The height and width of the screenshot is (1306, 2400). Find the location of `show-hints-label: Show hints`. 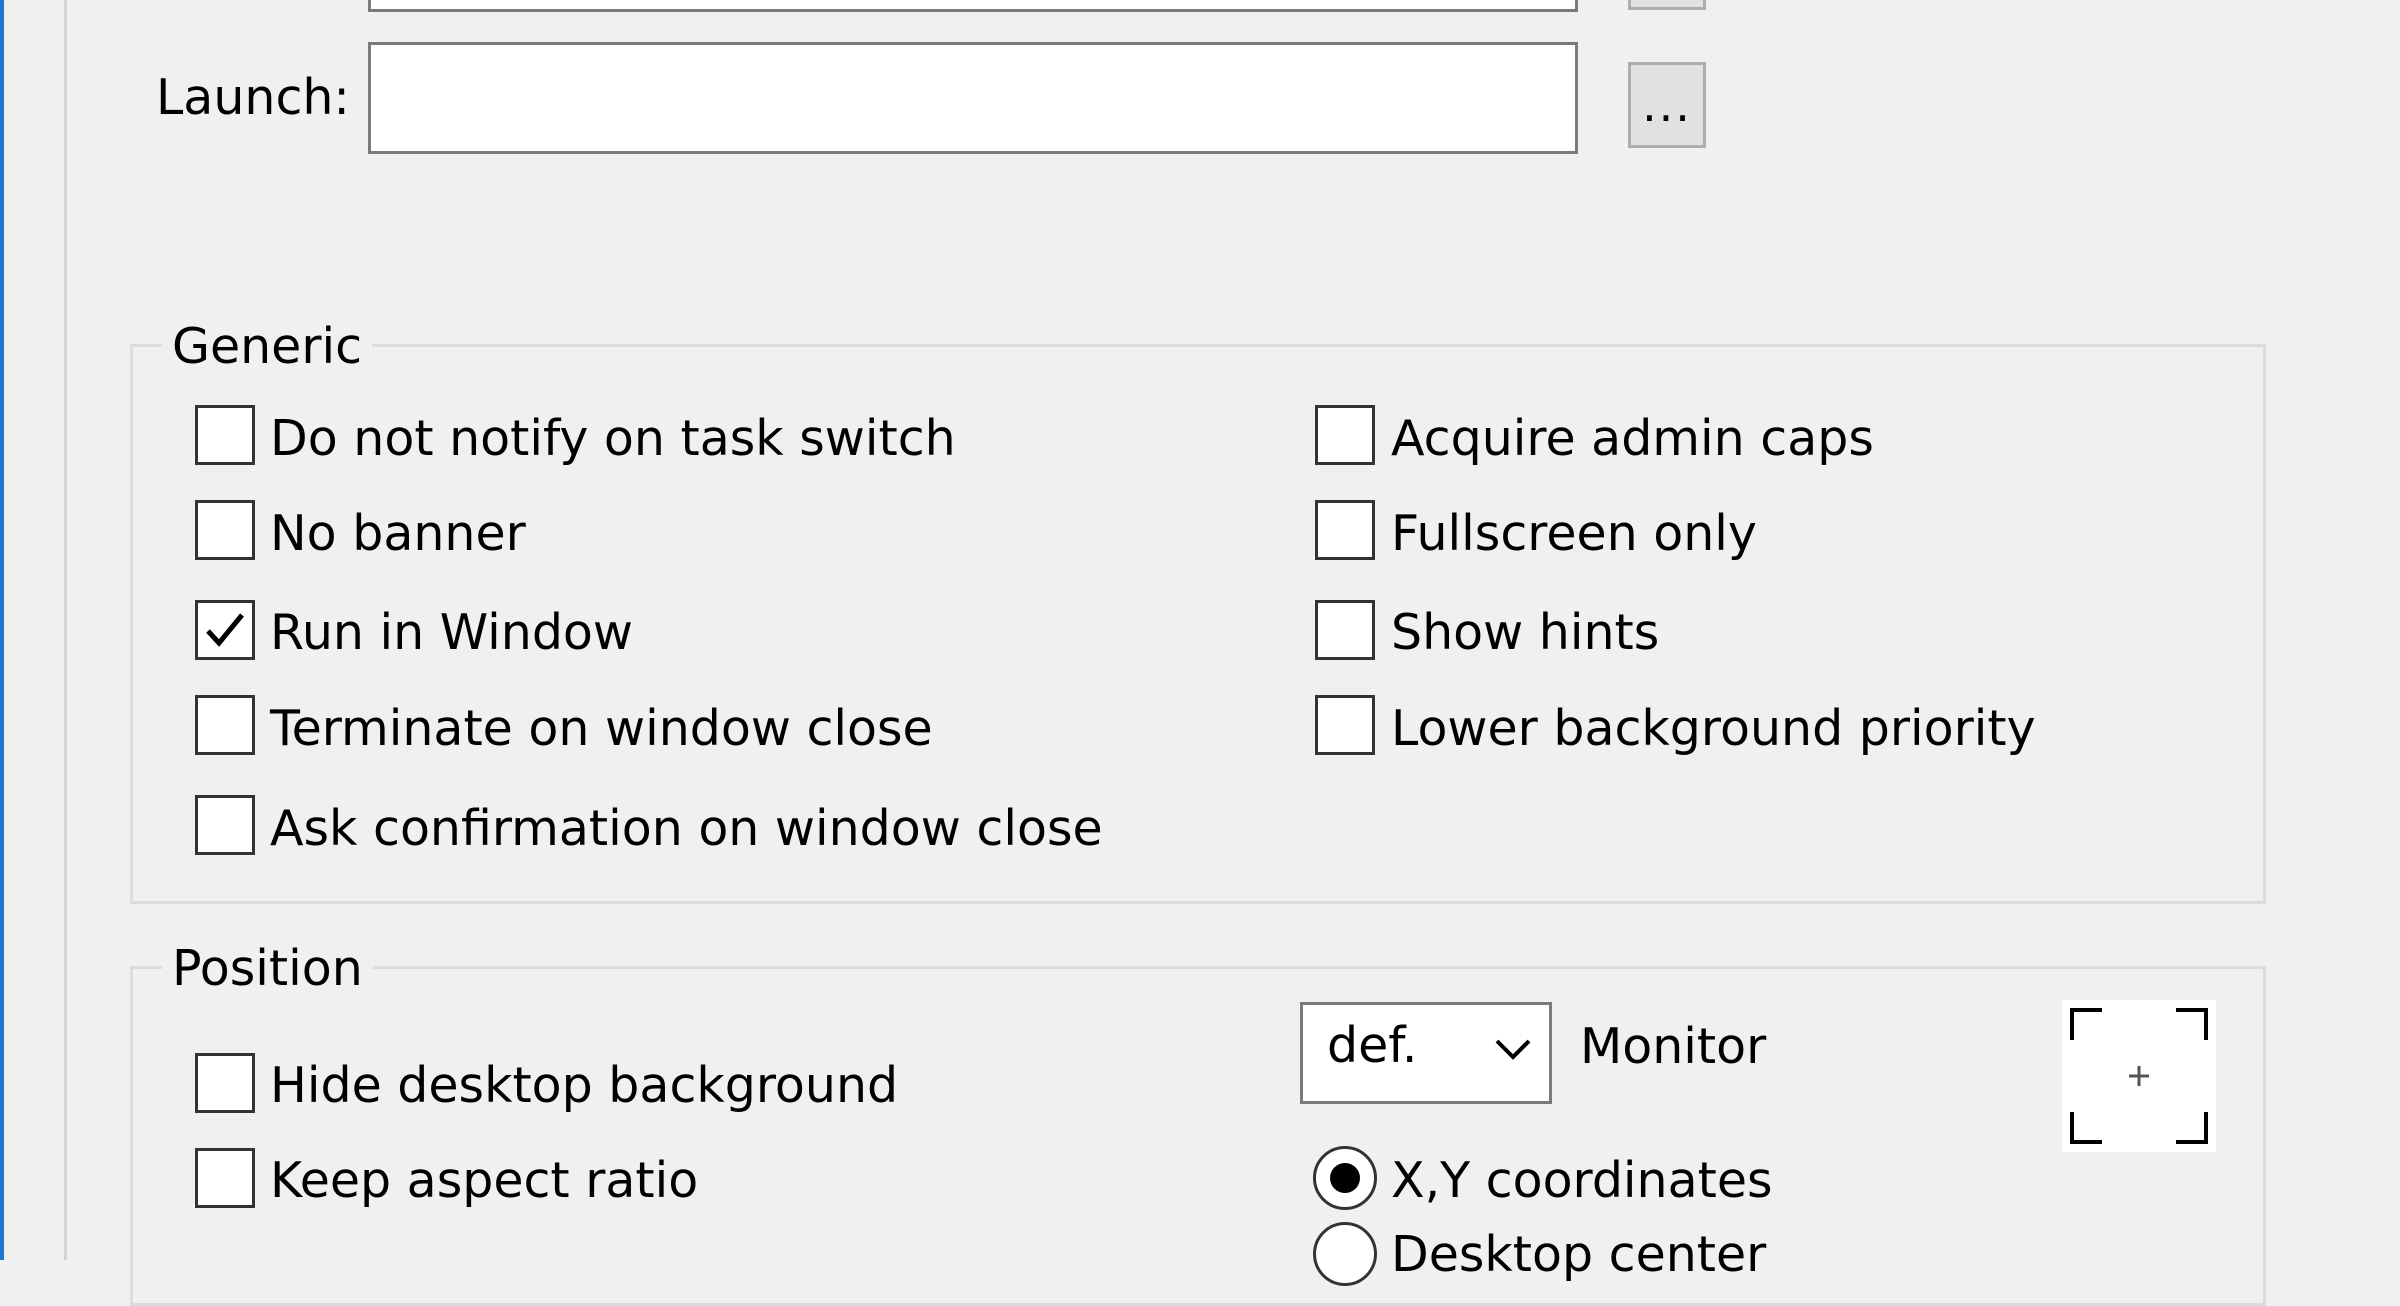

show-hints-label: Show hints is located at coordinates (1525, 632).